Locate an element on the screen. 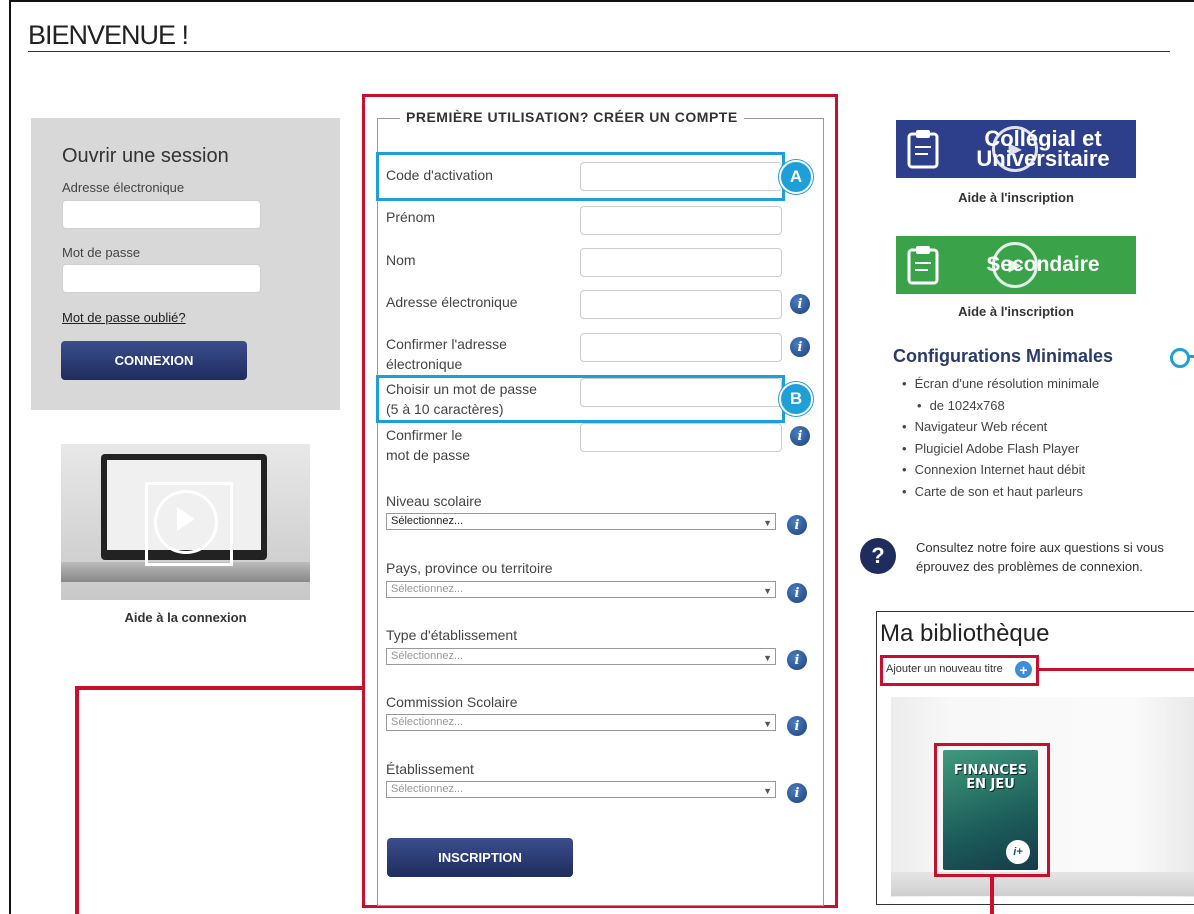  library-title: Ma bibliothèque is located at coordinates (965, 633).